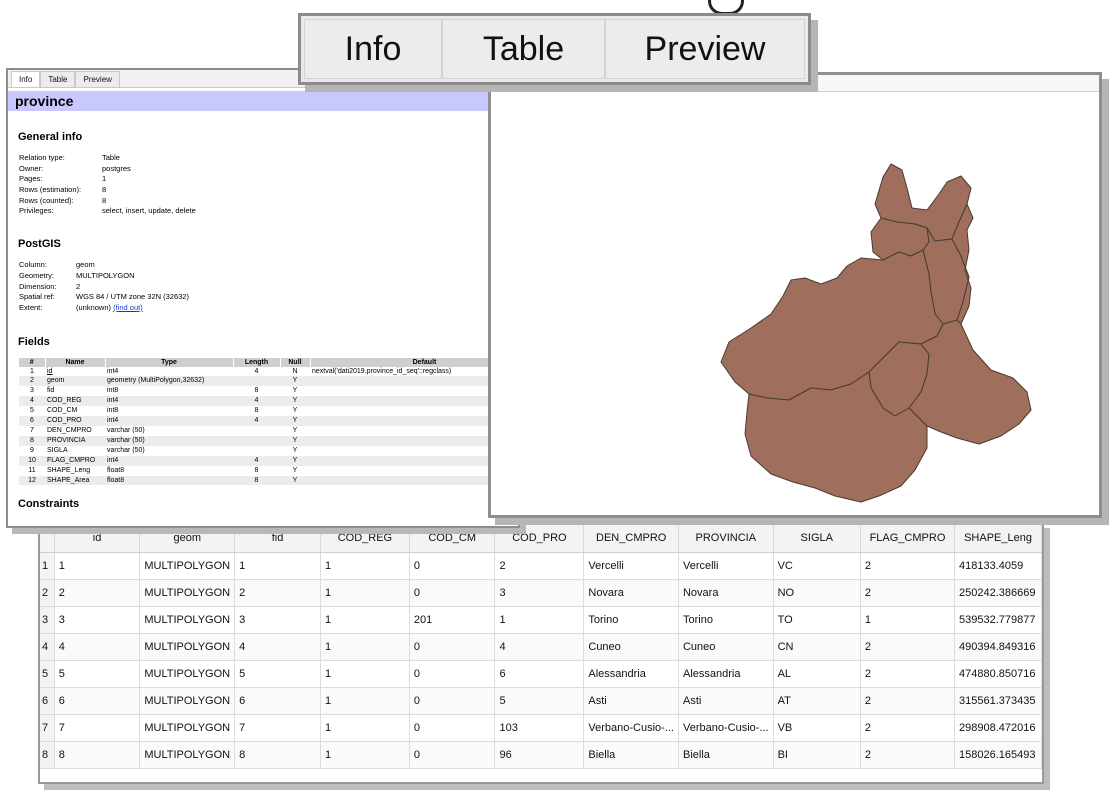 Image resolution: width=1114 pixels, height=795 pixels. What do you see at coordinates (128, 308) in the screenshot?
I see `find-out-link: (find out)` at bounding box center [128, 308].